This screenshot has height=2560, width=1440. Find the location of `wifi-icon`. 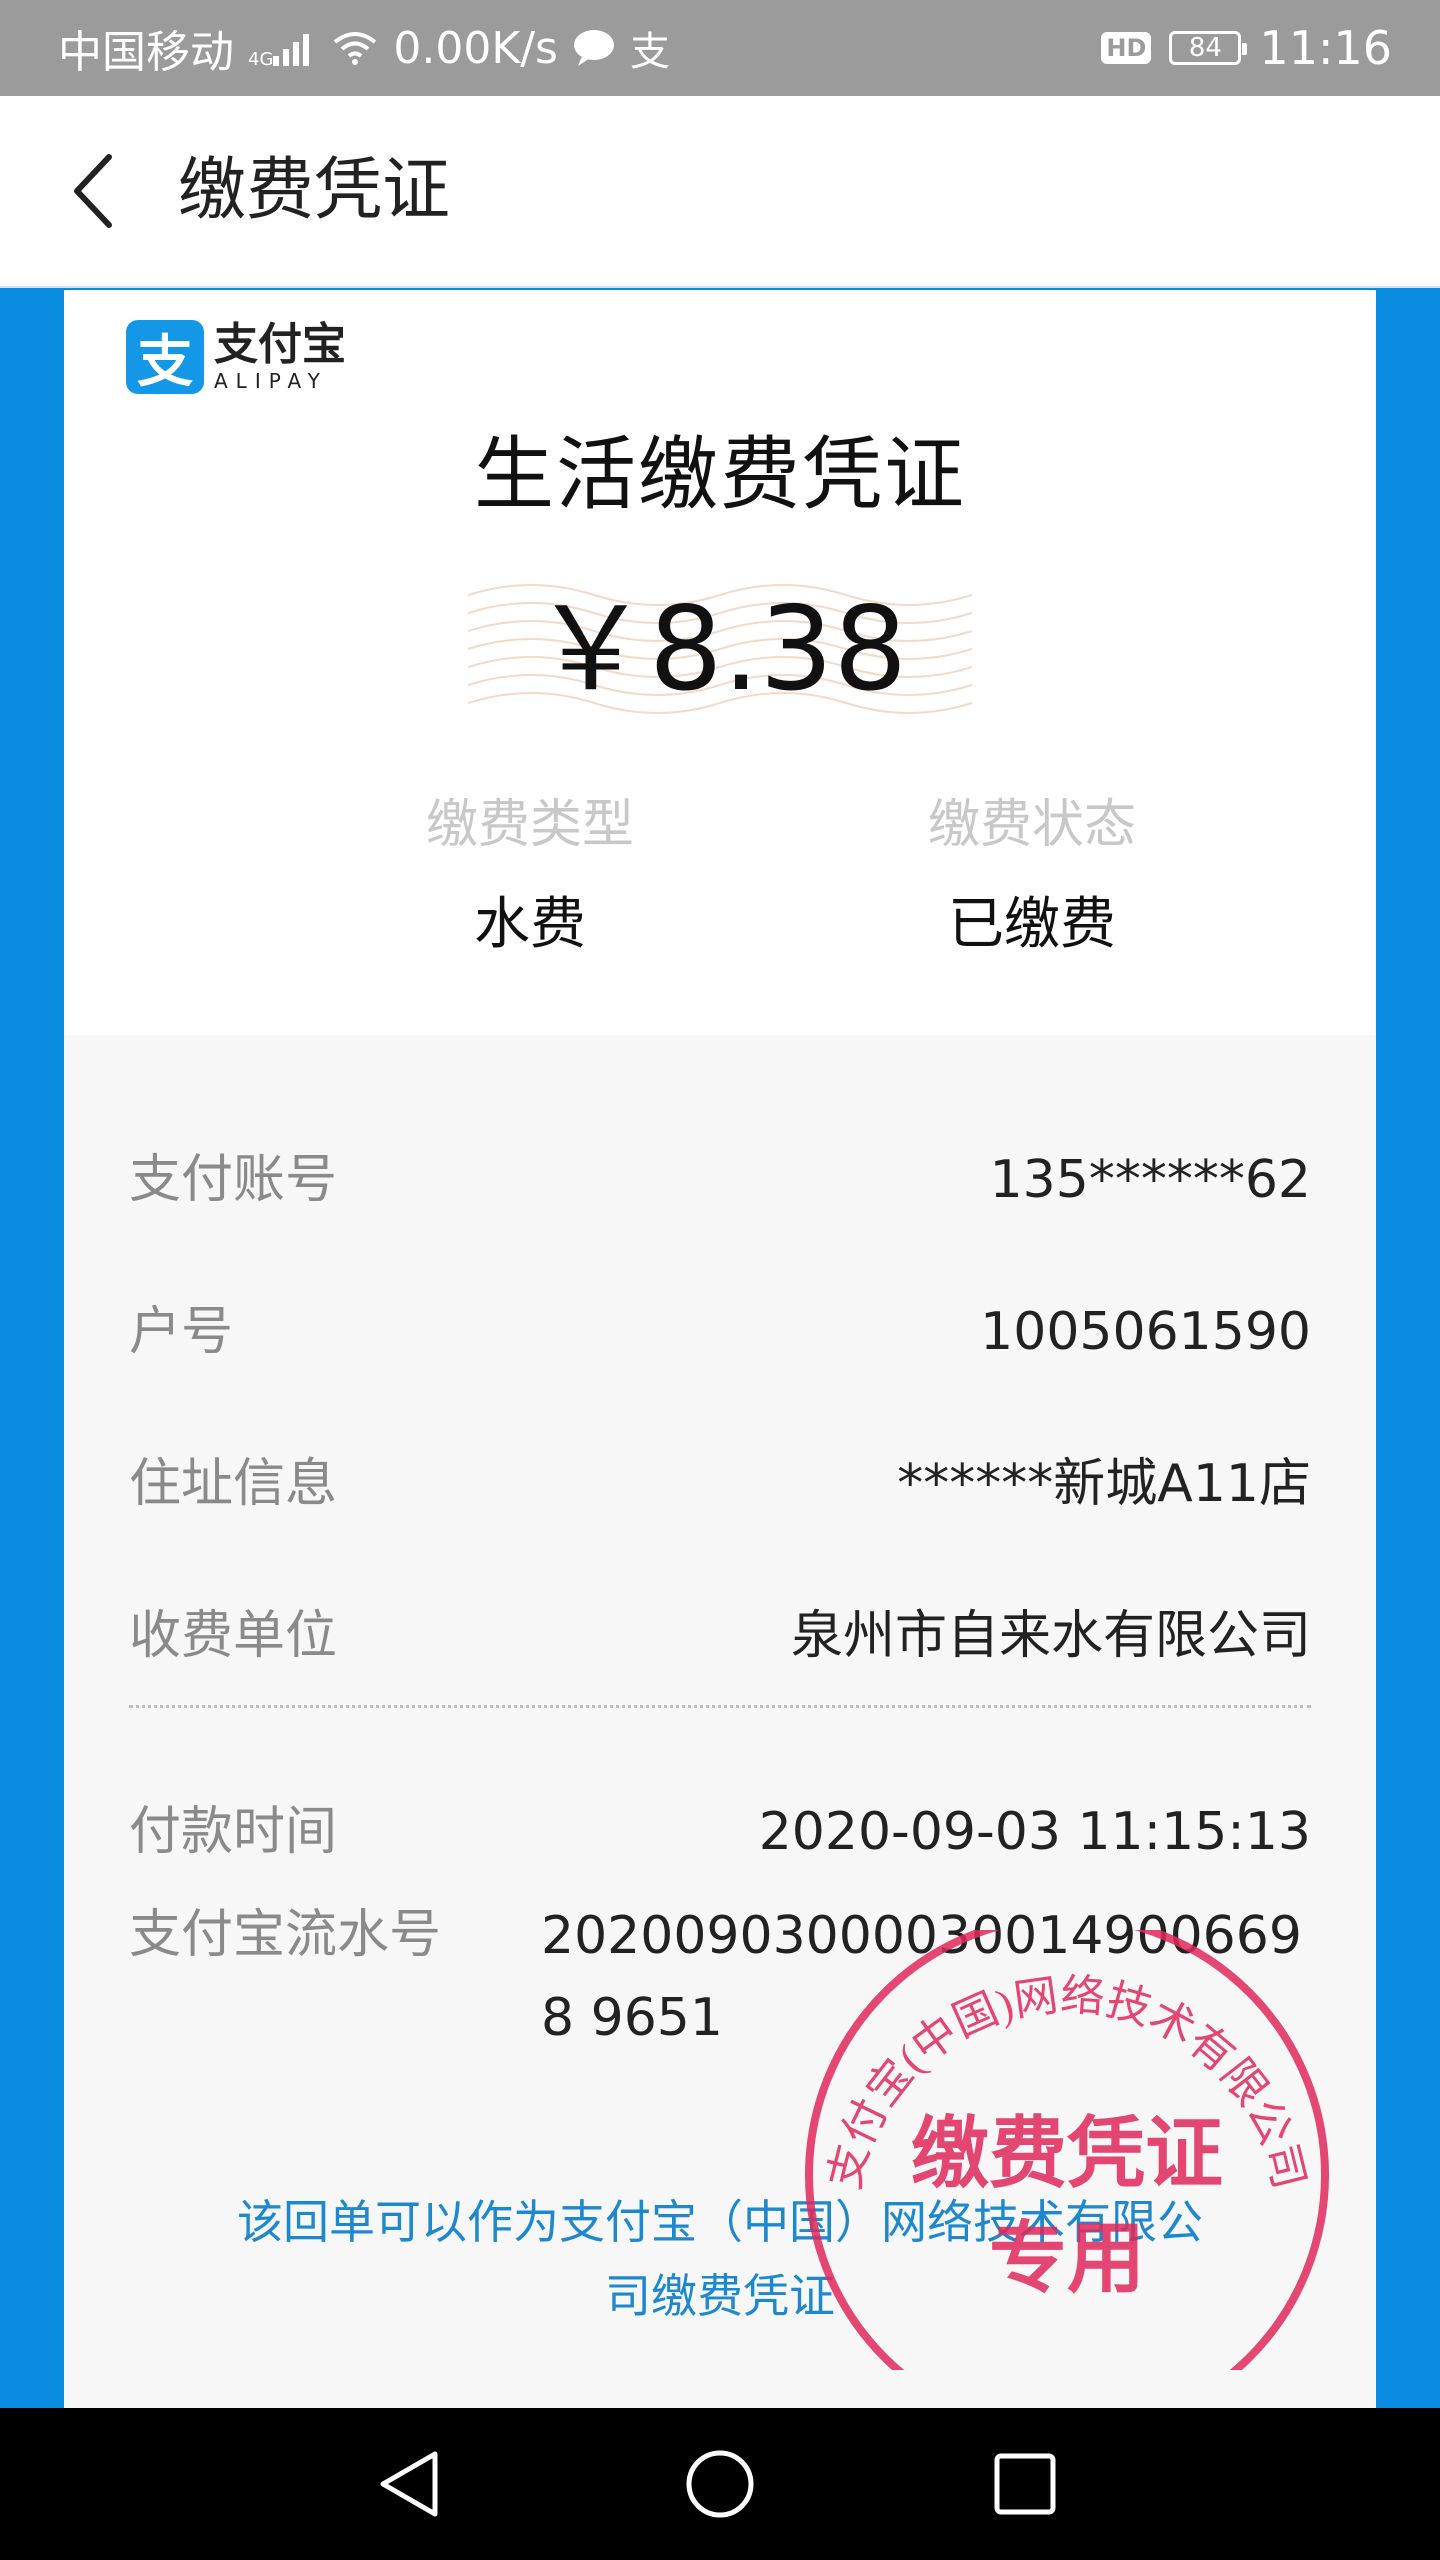

wifi-icon is located at coordinates (355, 48).